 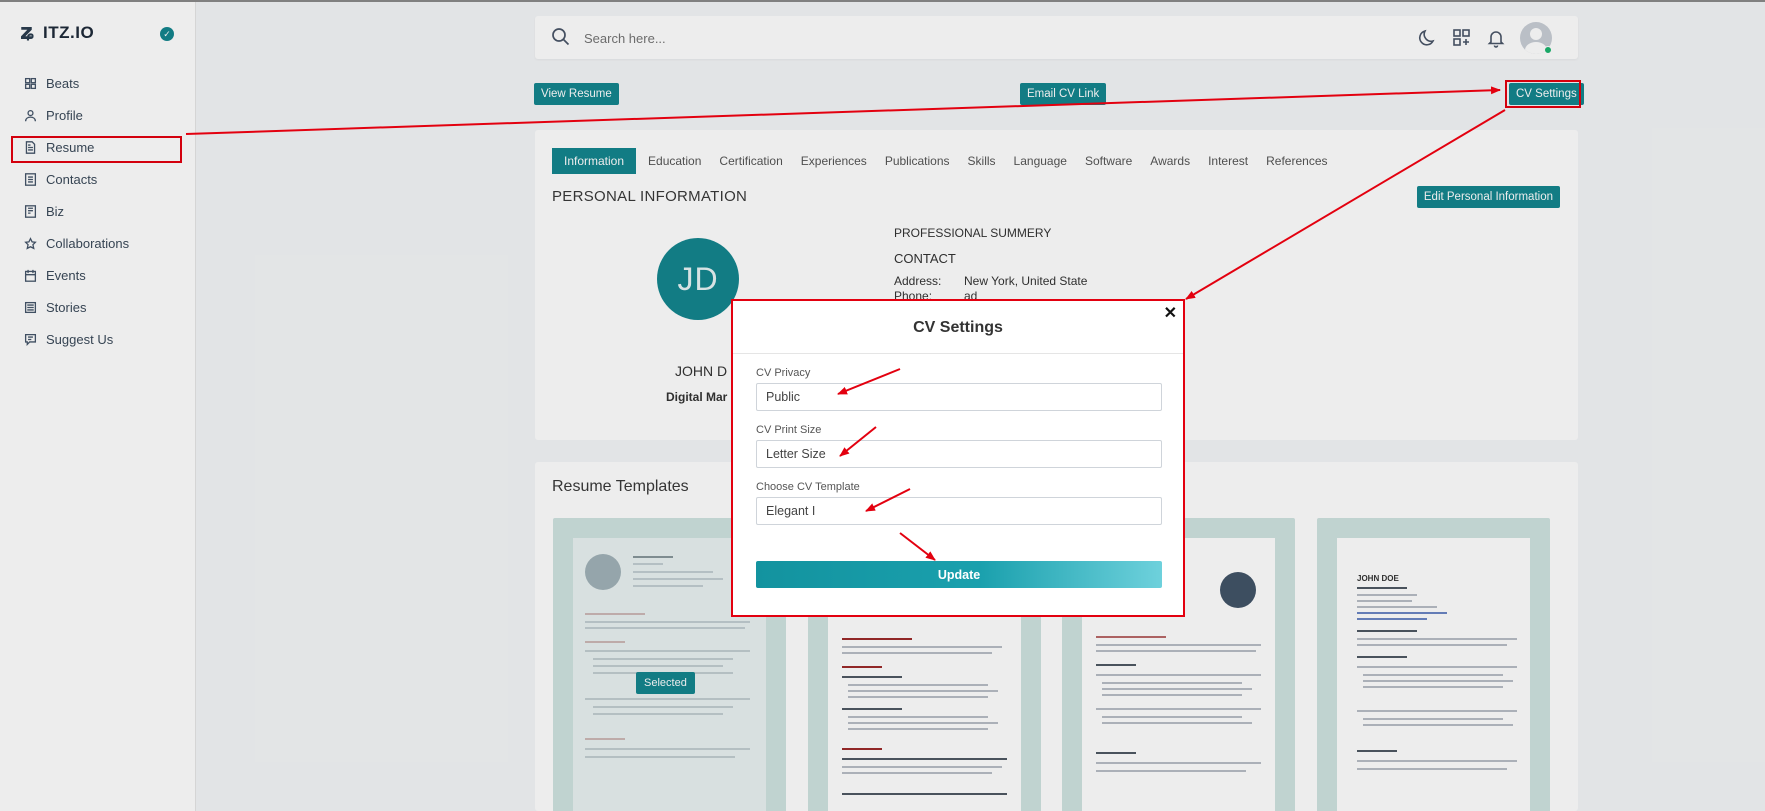 What do you see at coordinates (925, 258) in the screenshot?
I see `contact-title: CONTACT` at bounding box center [925, 258].